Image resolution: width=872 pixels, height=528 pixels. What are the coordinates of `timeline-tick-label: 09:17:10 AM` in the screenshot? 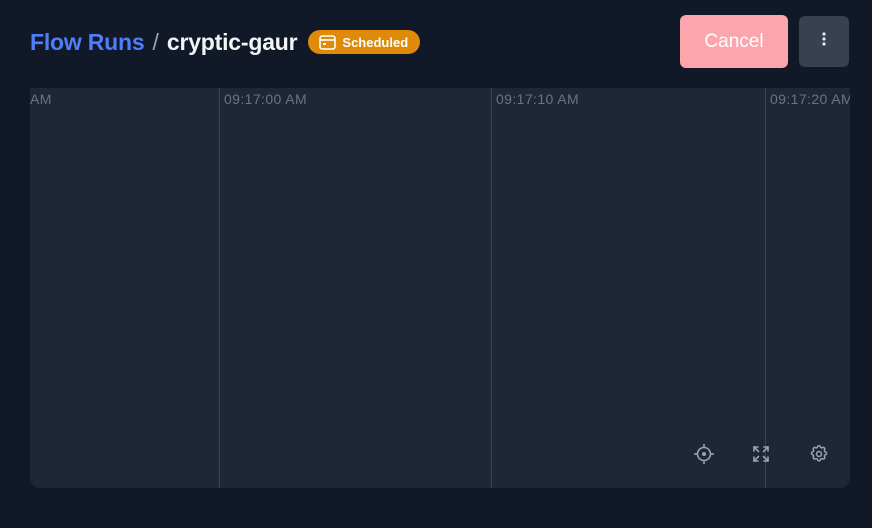 It's located at (538, 99).